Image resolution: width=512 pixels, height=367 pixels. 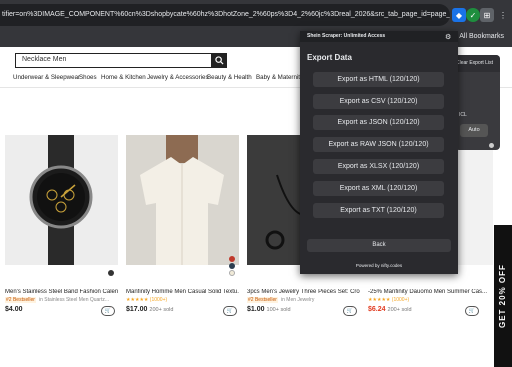 I want to click on product-price: $17.00 200+ sold, so click(x=150, y=309).